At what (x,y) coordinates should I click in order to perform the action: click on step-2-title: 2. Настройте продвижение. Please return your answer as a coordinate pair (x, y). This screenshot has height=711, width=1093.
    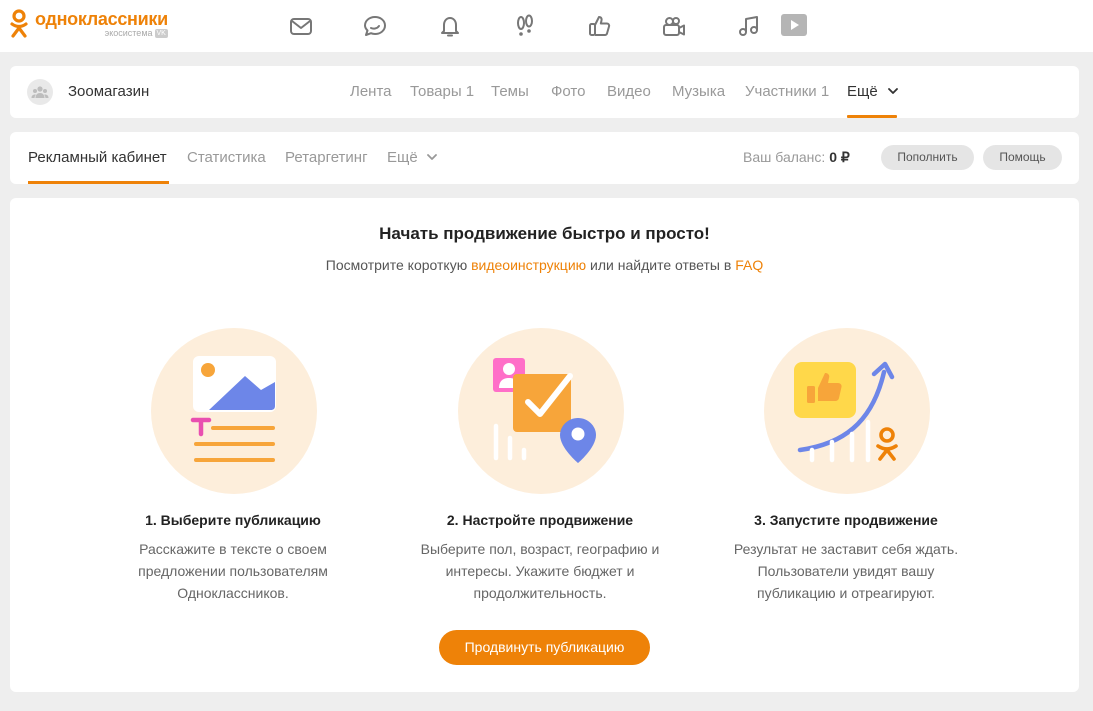
    Looking at the image, I should click on (540, 520).